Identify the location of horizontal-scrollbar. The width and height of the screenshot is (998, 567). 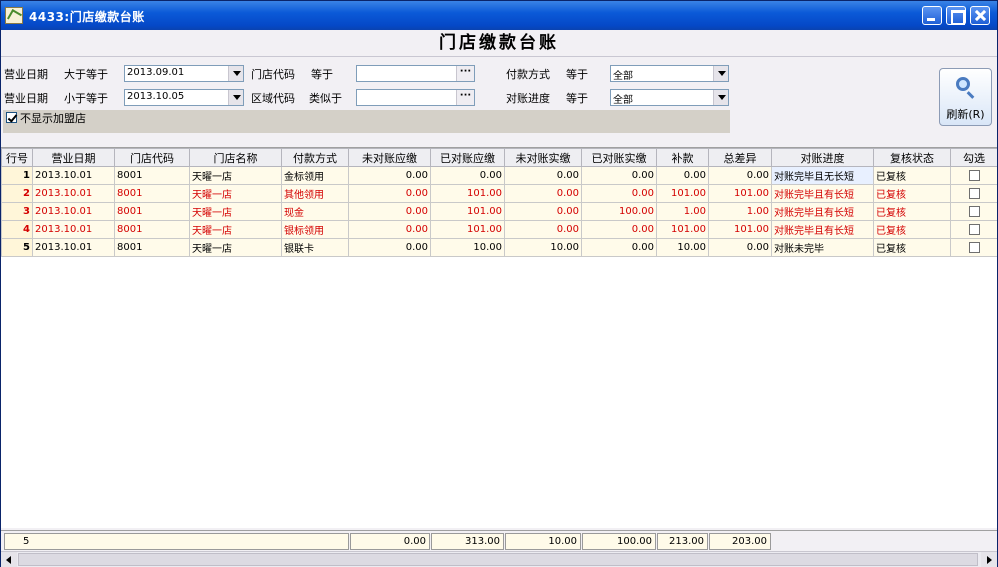
(499, 559).